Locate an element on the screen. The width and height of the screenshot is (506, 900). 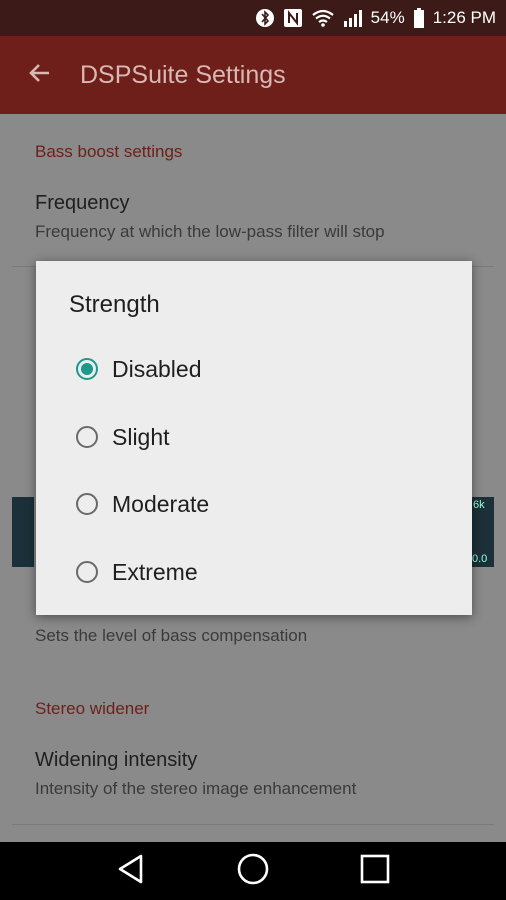
battery-percent: 54% is located at coordinates (387, 17).